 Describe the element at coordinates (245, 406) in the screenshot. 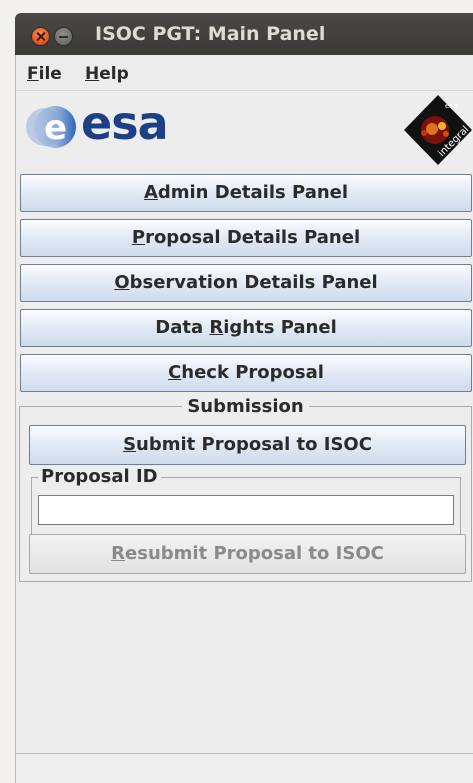

I see `submission-title: Submission` at that location.